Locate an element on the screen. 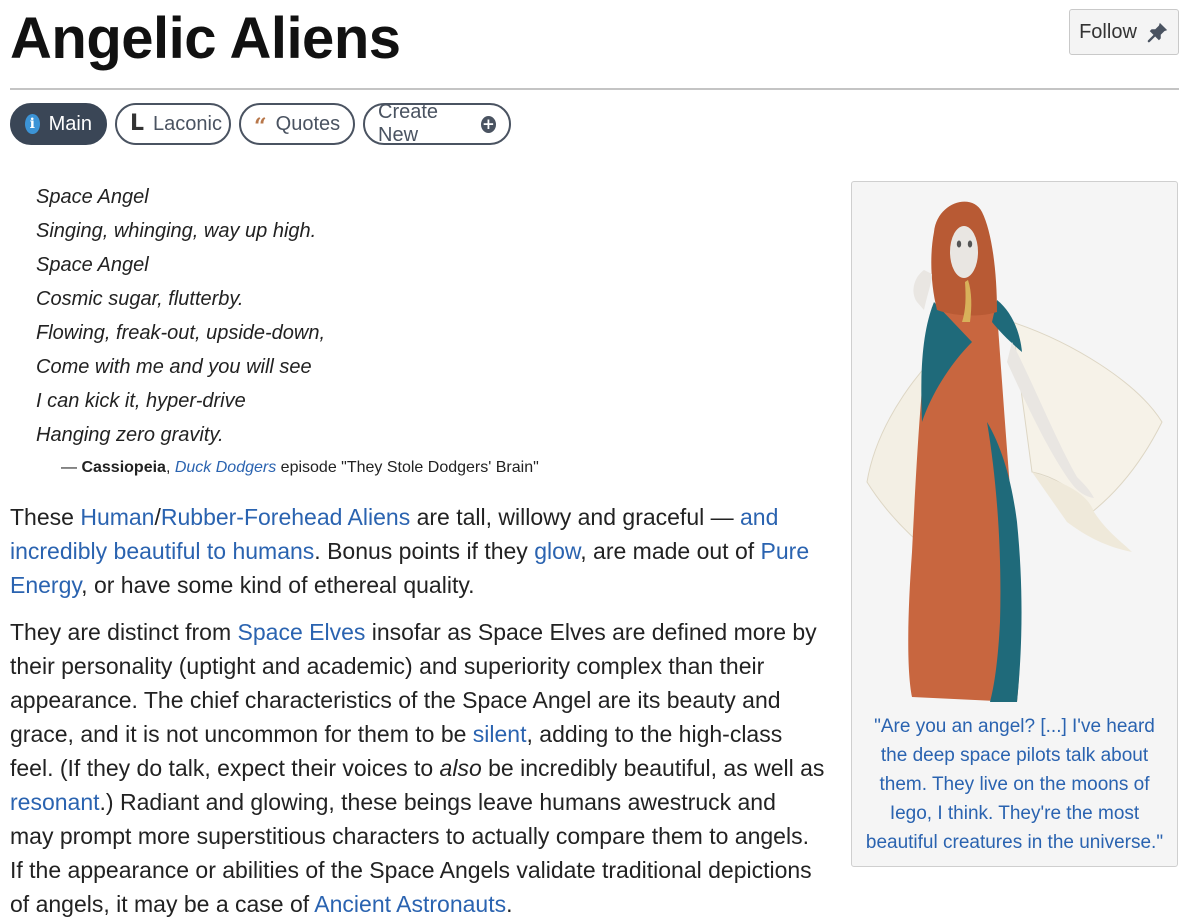  quote-line: Cosmic sugar, flutterby. is located at coordinates (140, 299).